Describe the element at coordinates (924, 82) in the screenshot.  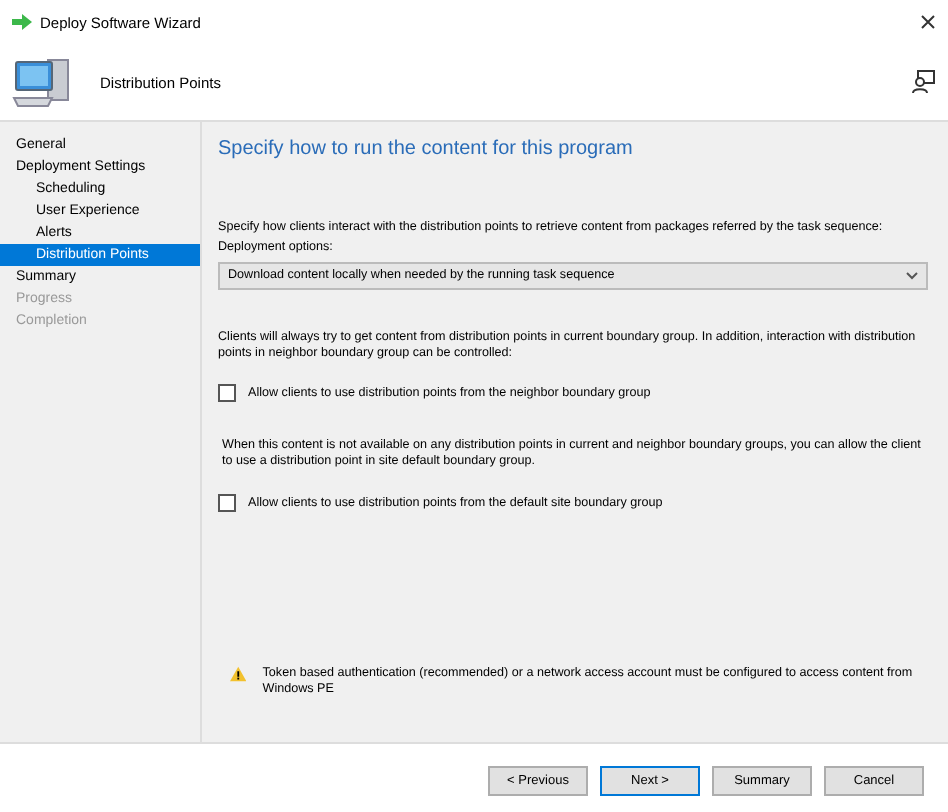
I see `person-icon` at that location.